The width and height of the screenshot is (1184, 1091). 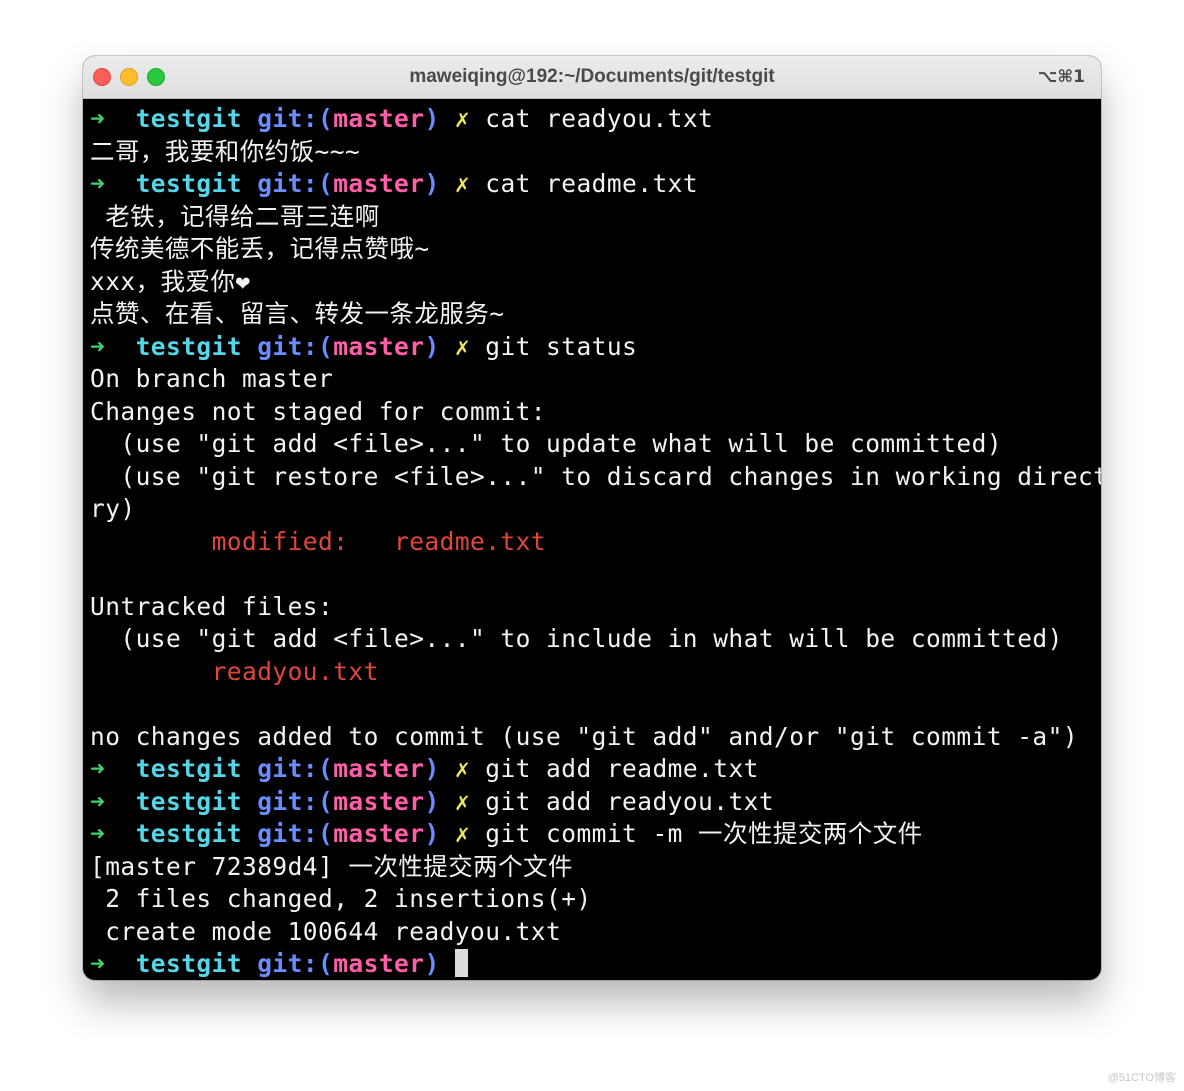 What do you see at coordinates (326, 931) in the screenshot?
I see `output-line: create mode 100644 readyou.txt` at bounding box center [326, 931].